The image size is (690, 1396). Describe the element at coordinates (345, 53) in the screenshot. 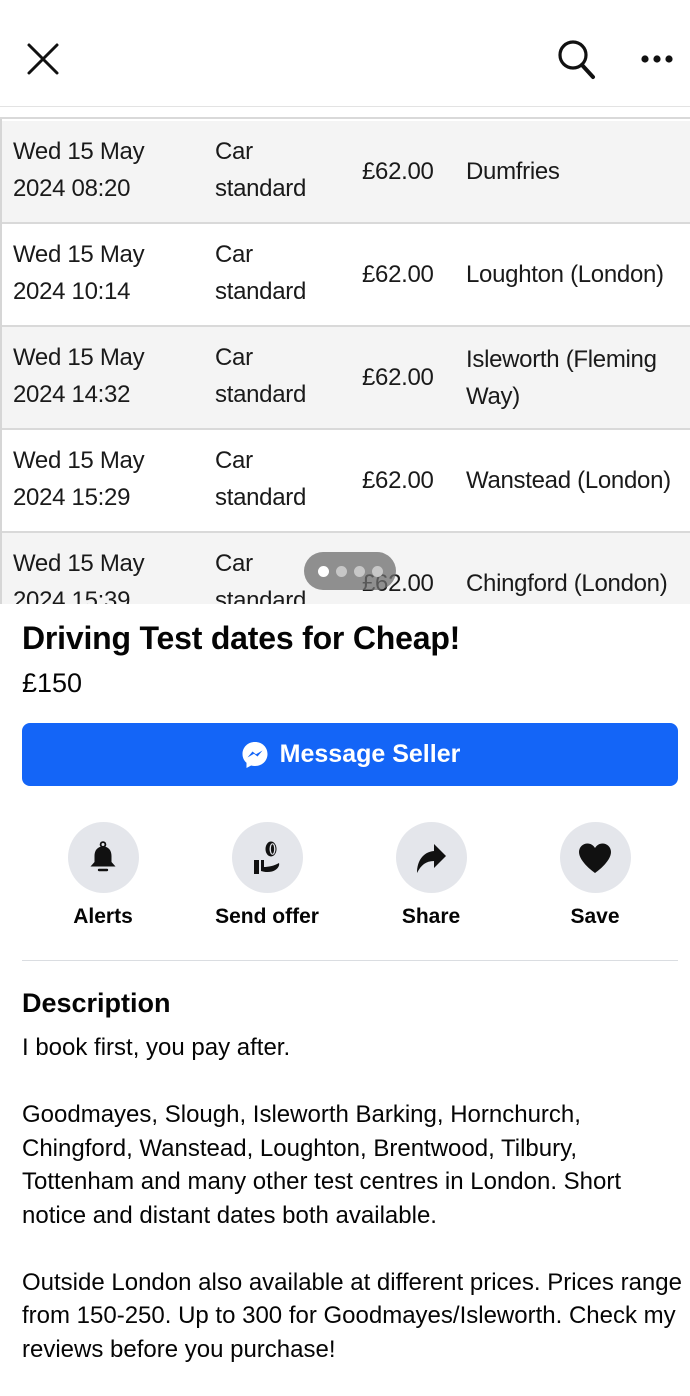

I see `top-bar` at that location.